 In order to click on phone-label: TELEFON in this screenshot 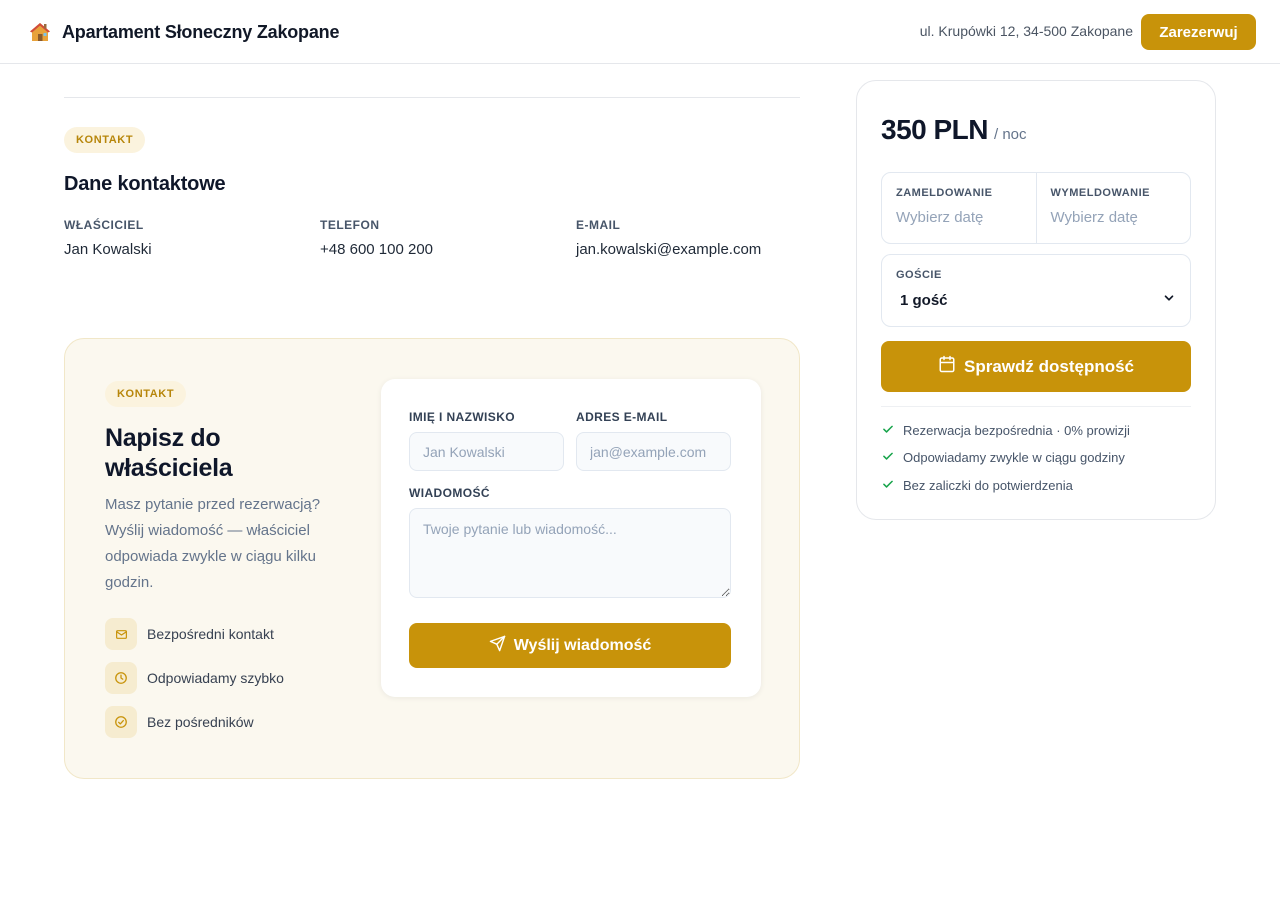, I will do `click(350, 225)`.